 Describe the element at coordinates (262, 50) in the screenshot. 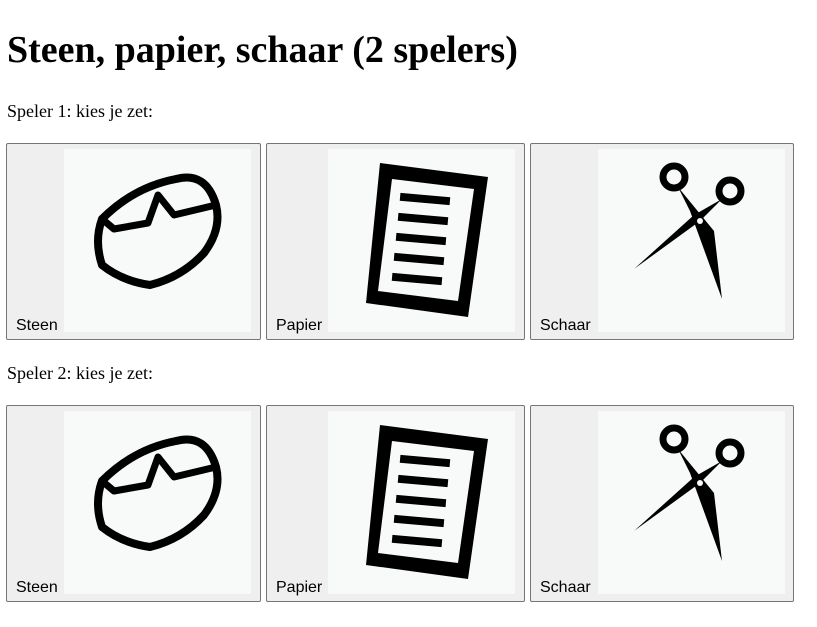

I see `page-title: Steen, papier, schaar (2 spelers)` at that location.